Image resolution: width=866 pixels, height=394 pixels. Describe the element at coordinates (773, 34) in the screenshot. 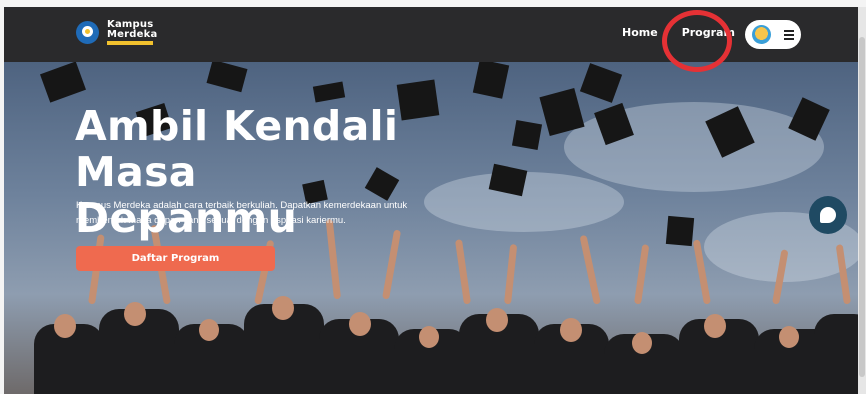

I see `profile-menu-toggle` at that location.